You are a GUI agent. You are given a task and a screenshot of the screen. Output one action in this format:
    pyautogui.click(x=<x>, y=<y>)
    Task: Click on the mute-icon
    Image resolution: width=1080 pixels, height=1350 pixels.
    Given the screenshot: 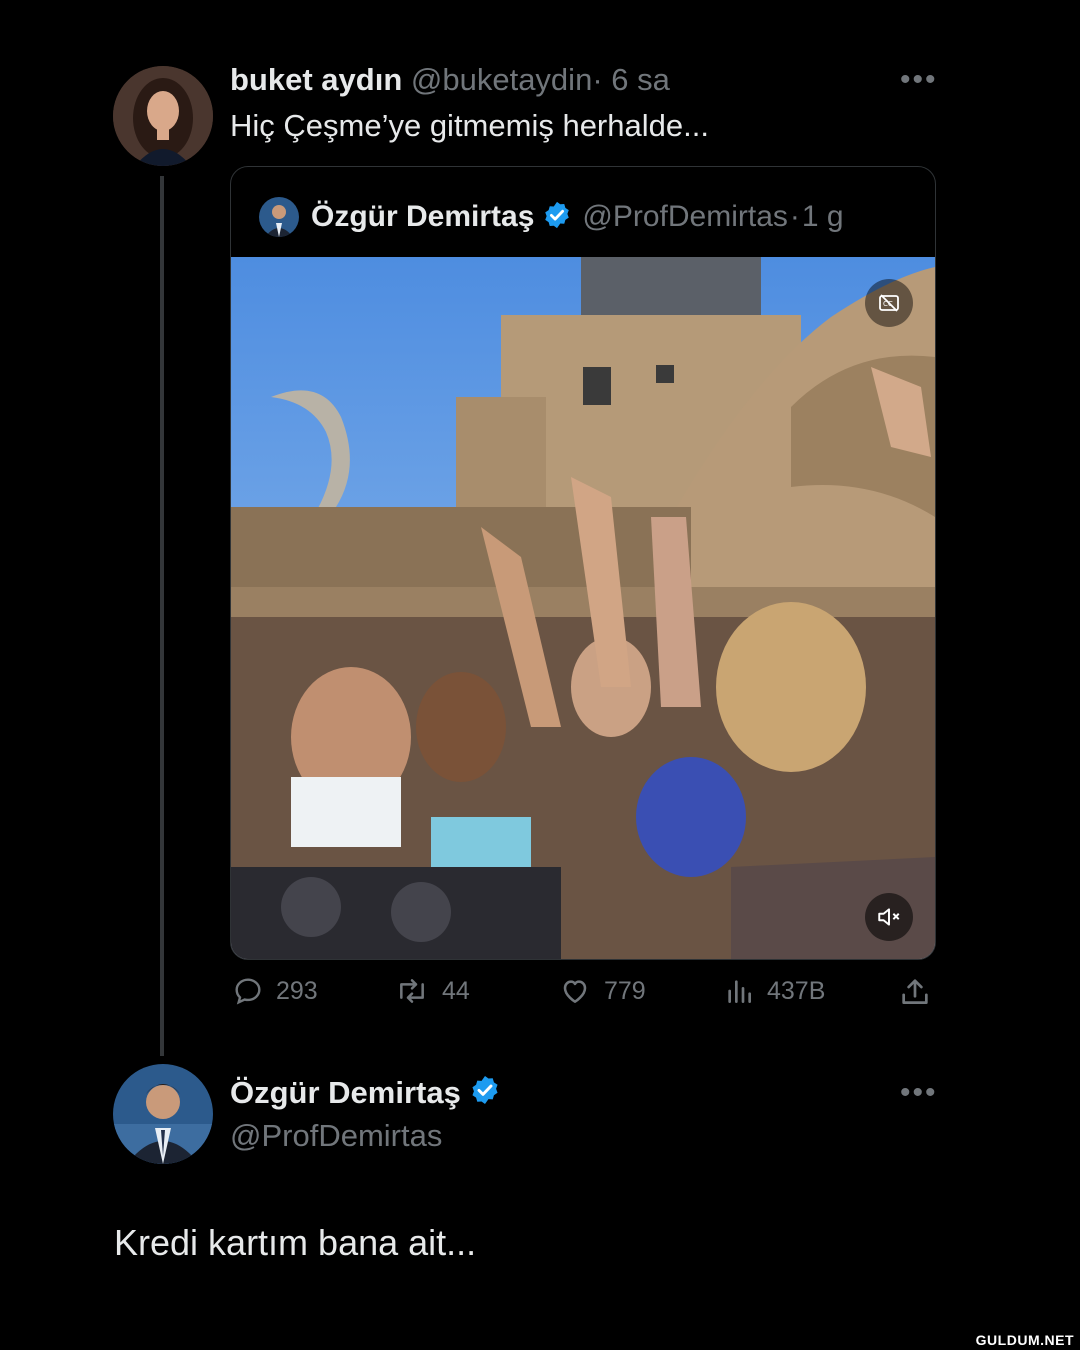 What is the action you would take?
    pyautogui.click(x=889, y=917)
    